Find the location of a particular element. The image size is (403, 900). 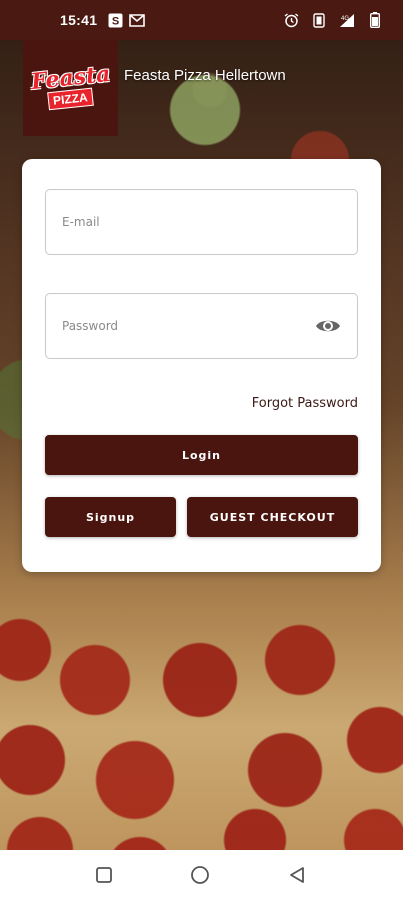

alarm-icon is located at coordinates (291, 20).